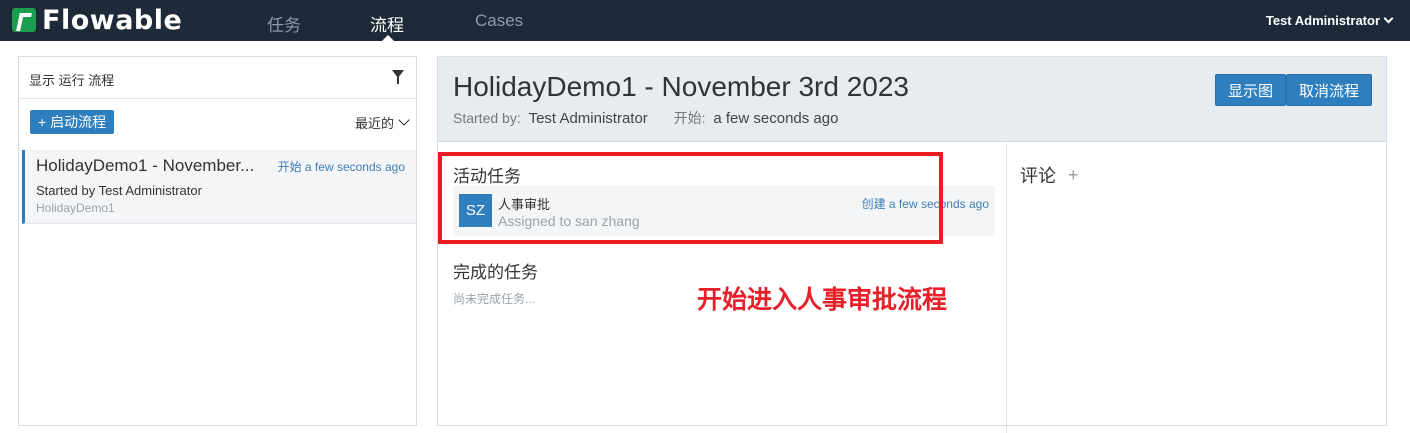 This screenshot has height=433, width=1410. I want to click on cancel-process-button: 取消流程, so click(1329, 90).